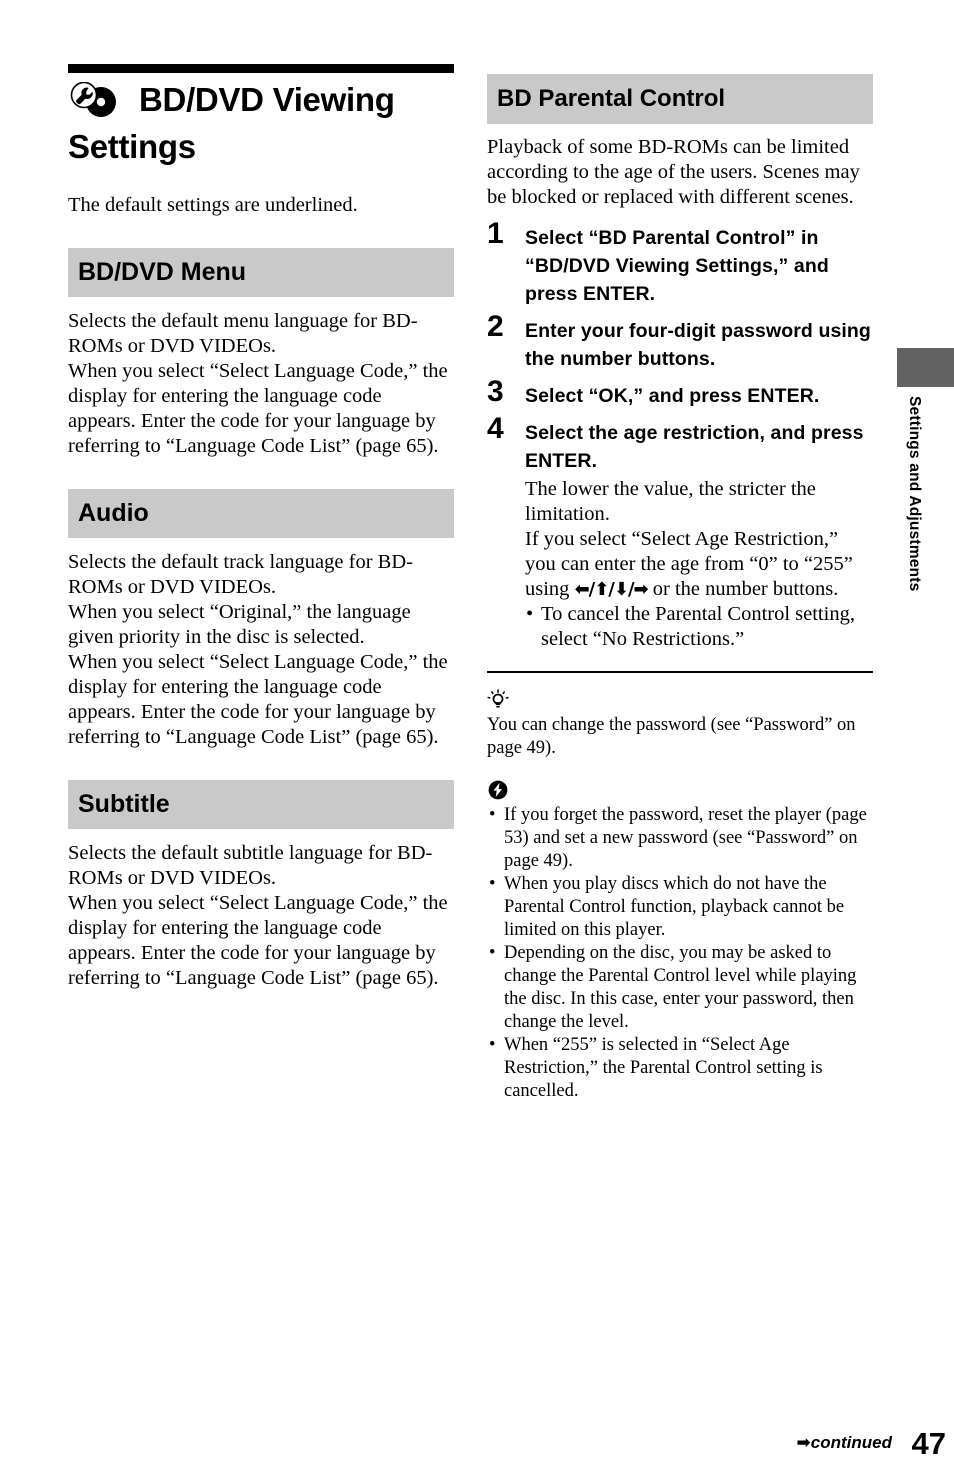 The width and height of the screenshot is (954, 1483). What do you see at coordinates (99, 104) in the screenshot?
I see `wrench-disc-icon` at bounding box center [99, 104].